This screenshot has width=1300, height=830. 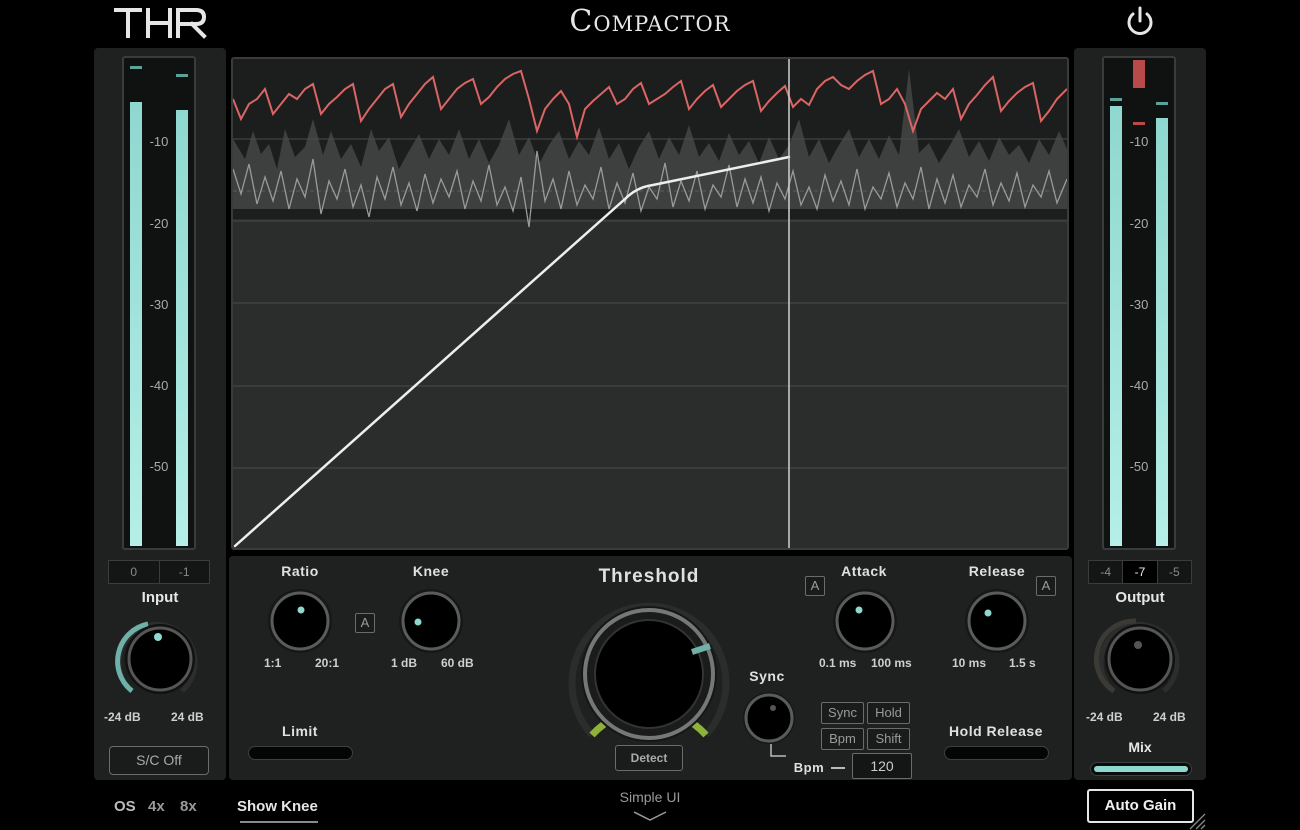 What do you see at coordinates (864, 571) in the screenshot?
I see `attack-label: Attack` at bounding box center [864, 571].